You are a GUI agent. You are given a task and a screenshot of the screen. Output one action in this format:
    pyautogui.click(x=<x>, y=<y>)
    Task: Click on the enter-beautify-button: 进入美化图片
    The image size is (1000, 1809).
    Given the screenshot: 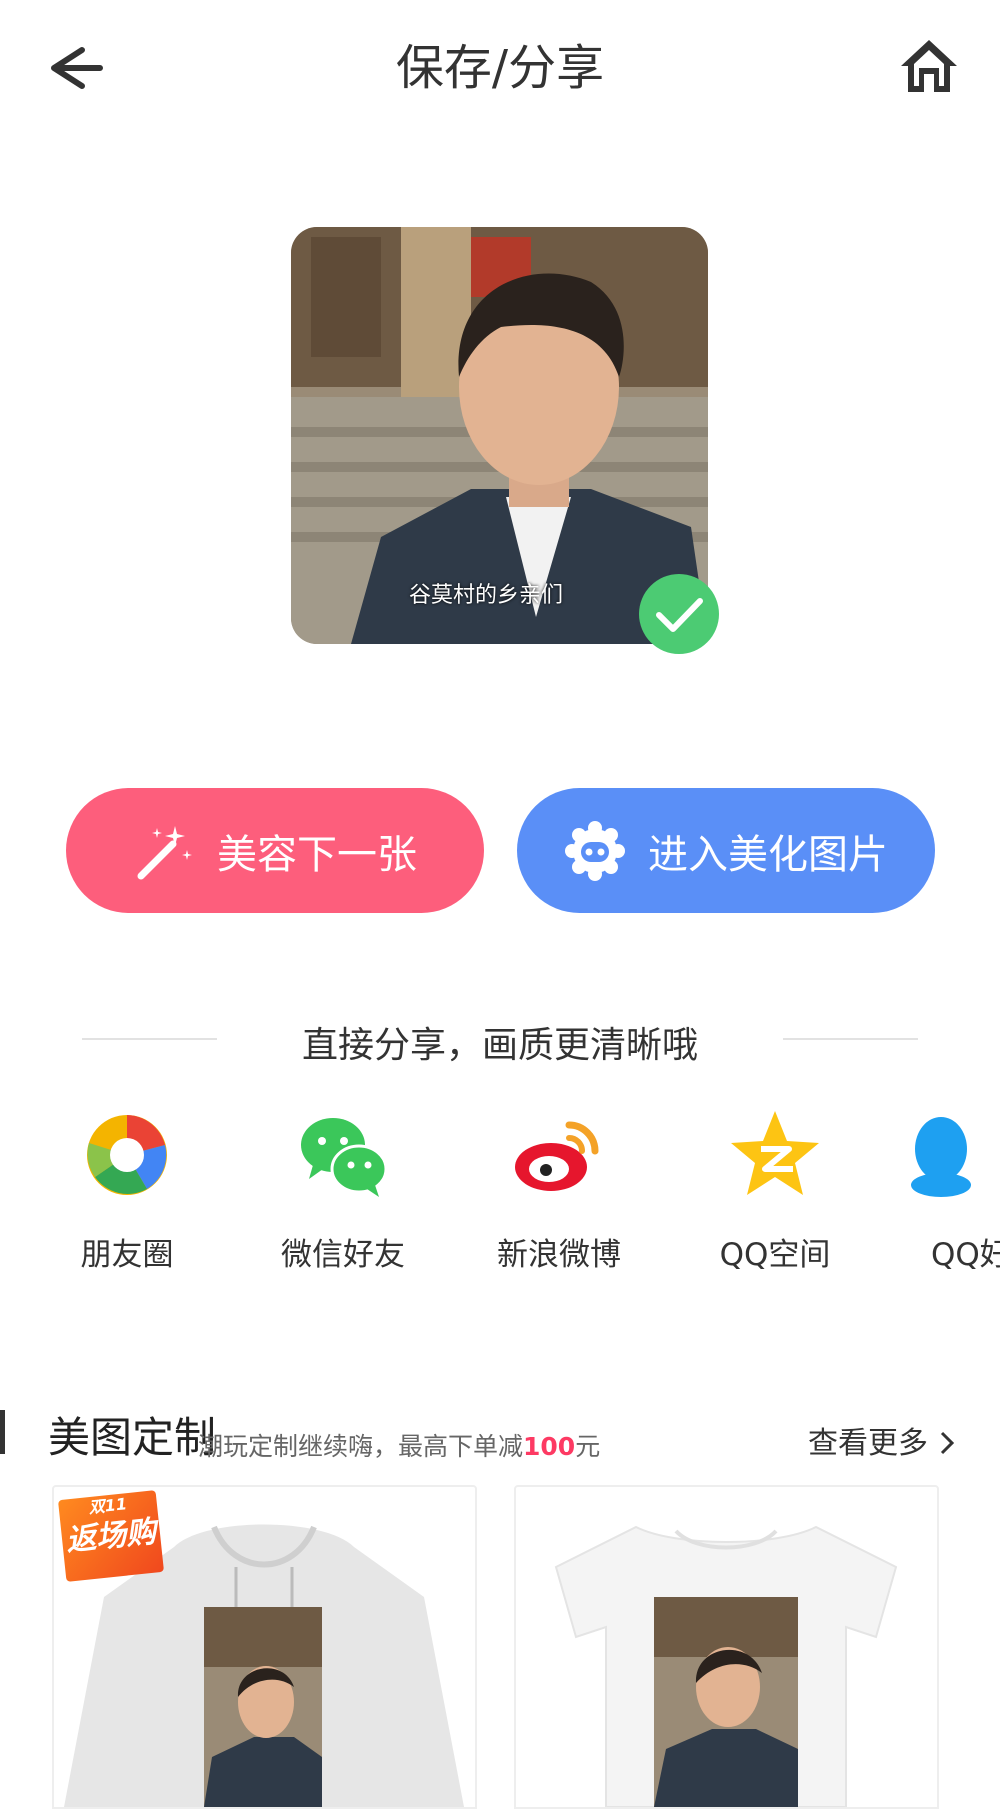 What is the action you would take?
    pyautogui.click(x=726, y=850)
    